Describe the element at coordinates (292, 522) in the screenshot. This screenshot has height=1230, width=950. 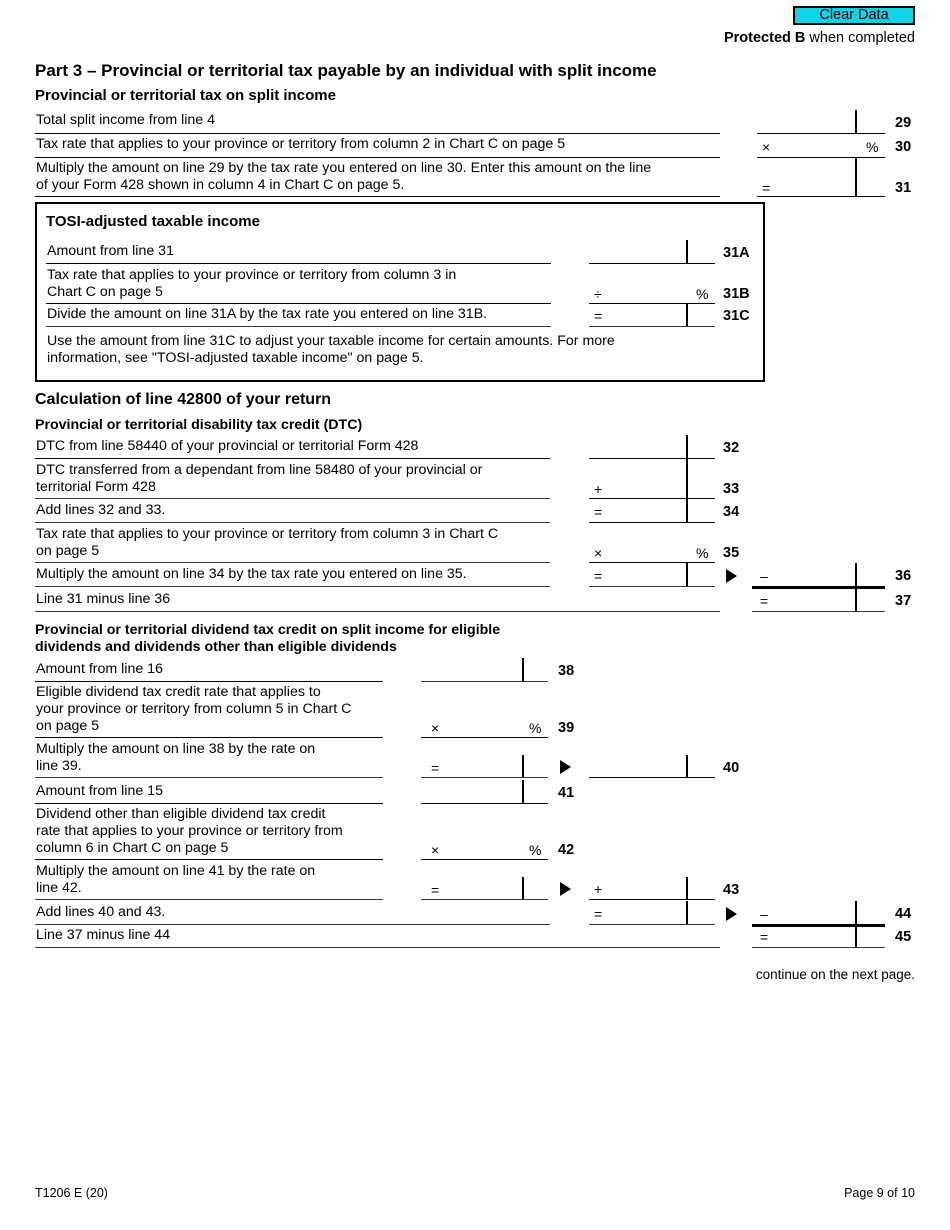
I see `line-34-label-rule` at that location.